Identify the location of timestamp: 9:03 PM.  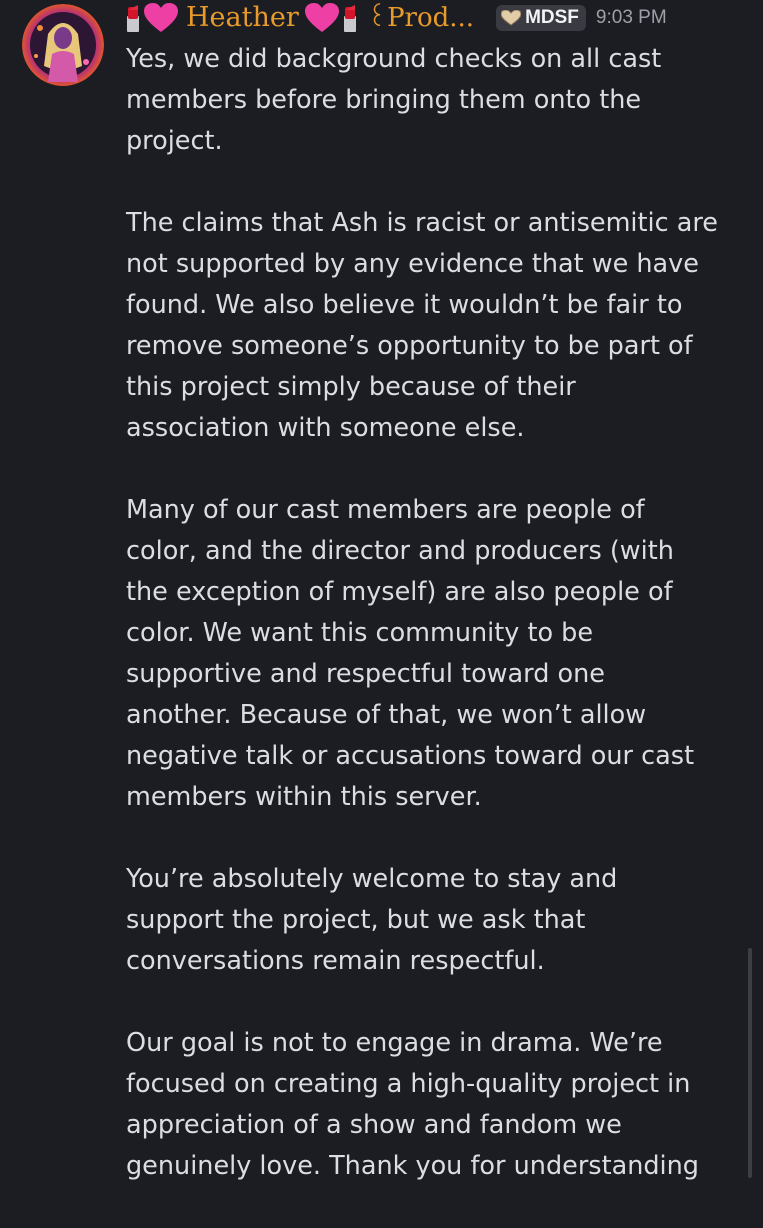
(631, 18).